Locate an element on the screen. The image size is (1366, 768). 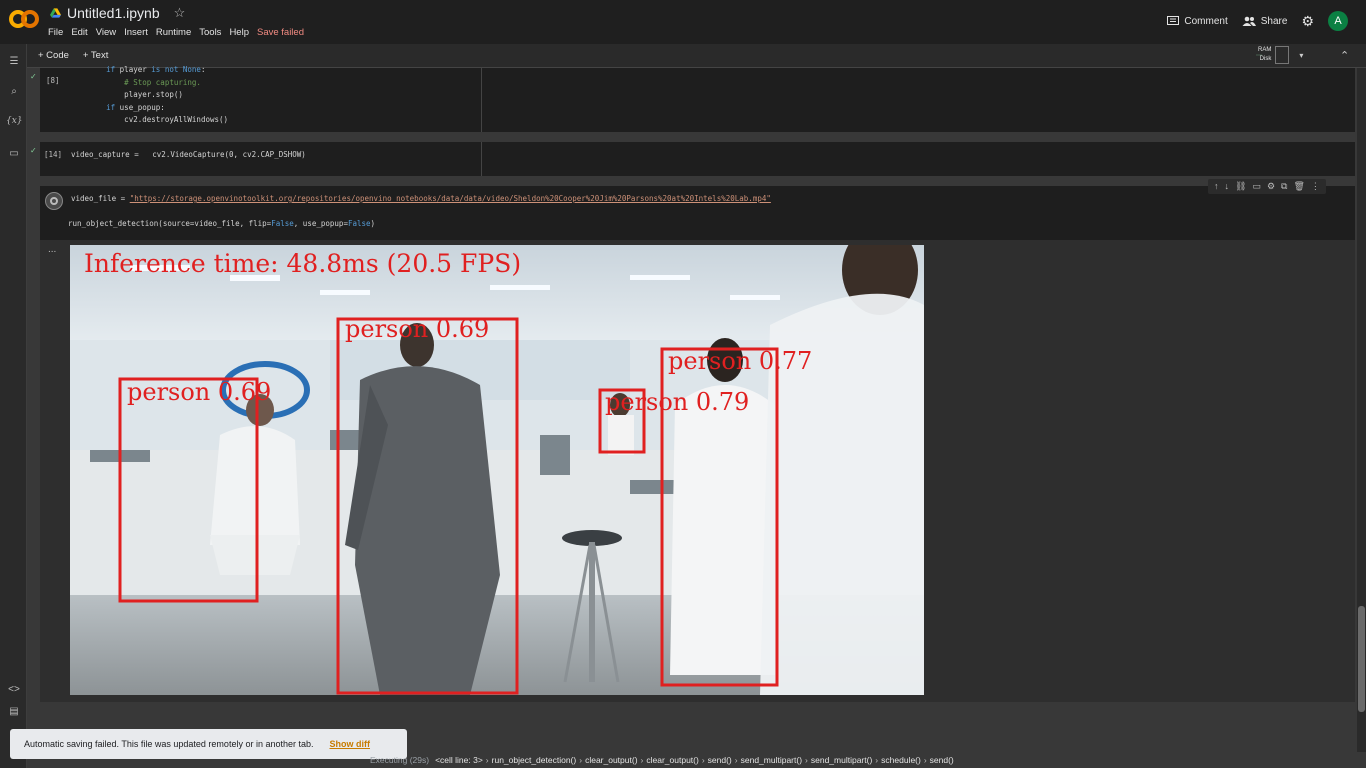
code-text: , use_popup= is located at coordinates (320, 223).